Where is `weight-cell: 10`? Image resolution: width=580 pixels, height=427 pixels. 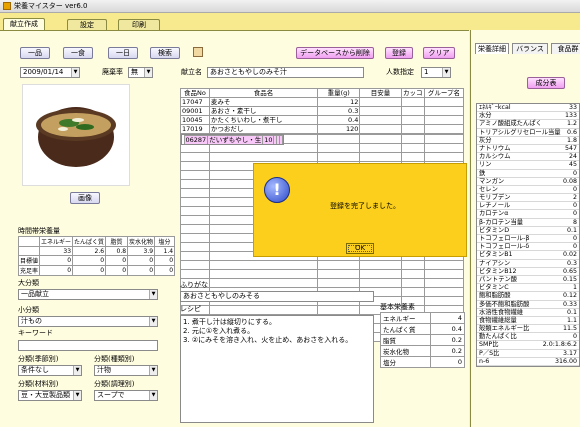 weight-cell: 10 is located at coordinates (268, 139).